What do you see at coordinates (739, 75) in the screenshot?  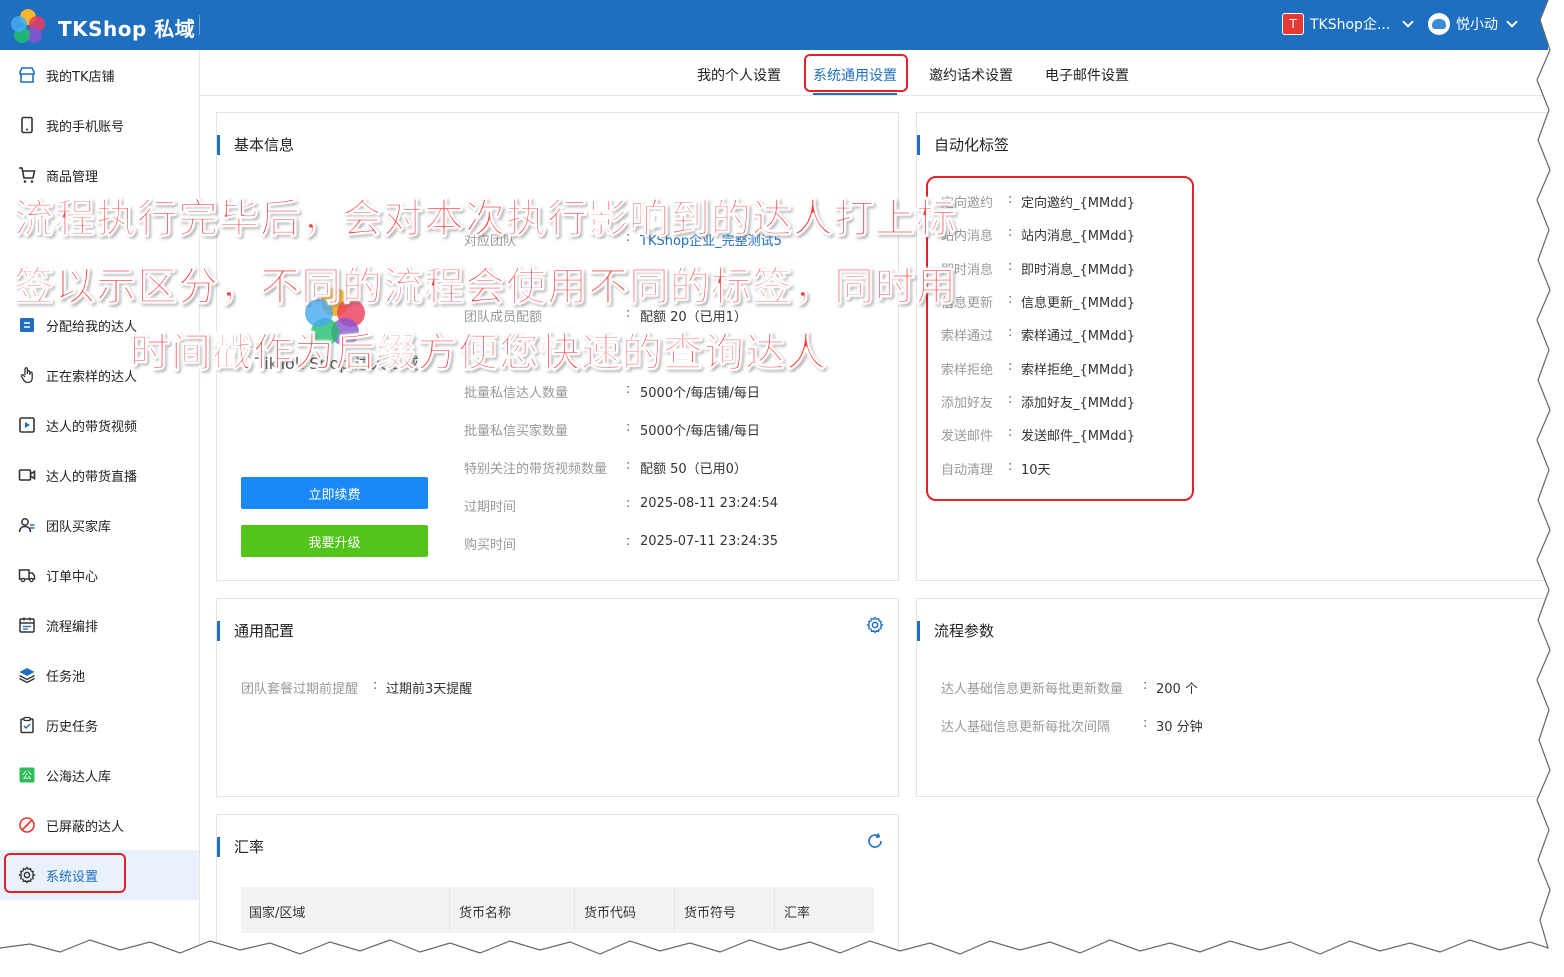 I see `tab-personal-settings: 我的个人设置` at bounding box center [739, 75].